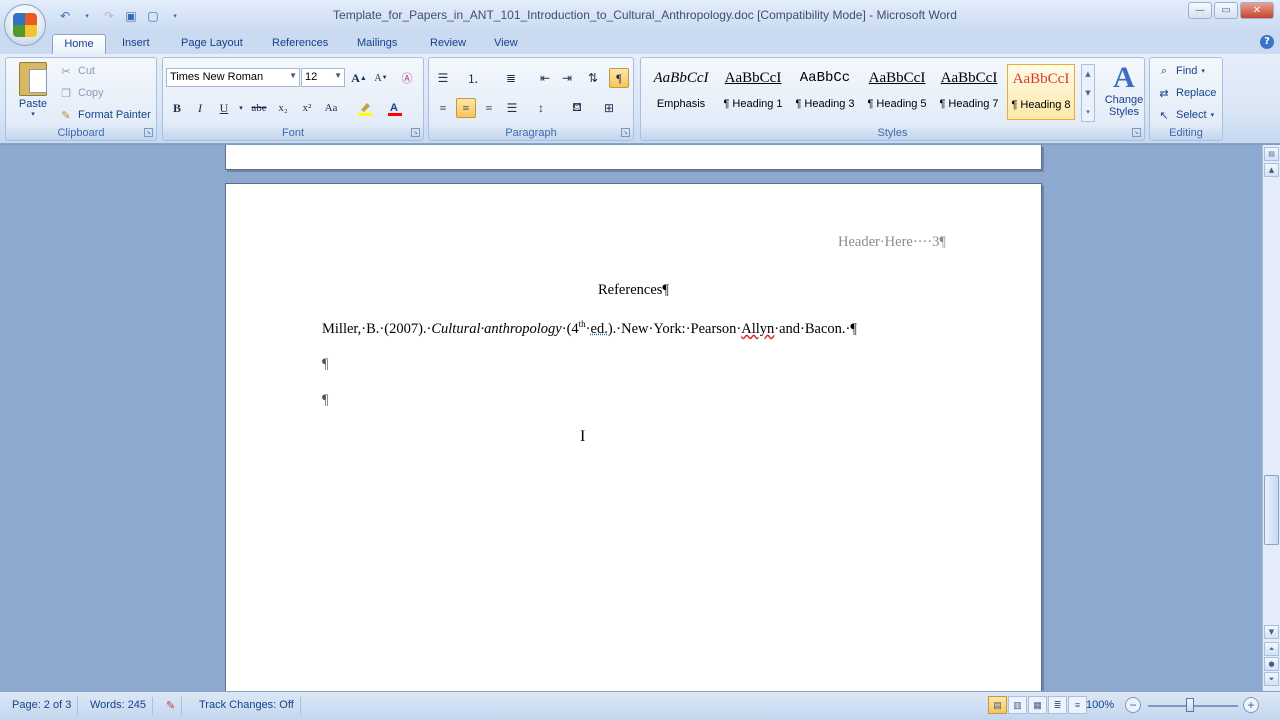  What do you see at coordinates (1088, 112) in the screenshot?
I see `gallery-more-icon: ▾` at bounding box center [1088, 112].